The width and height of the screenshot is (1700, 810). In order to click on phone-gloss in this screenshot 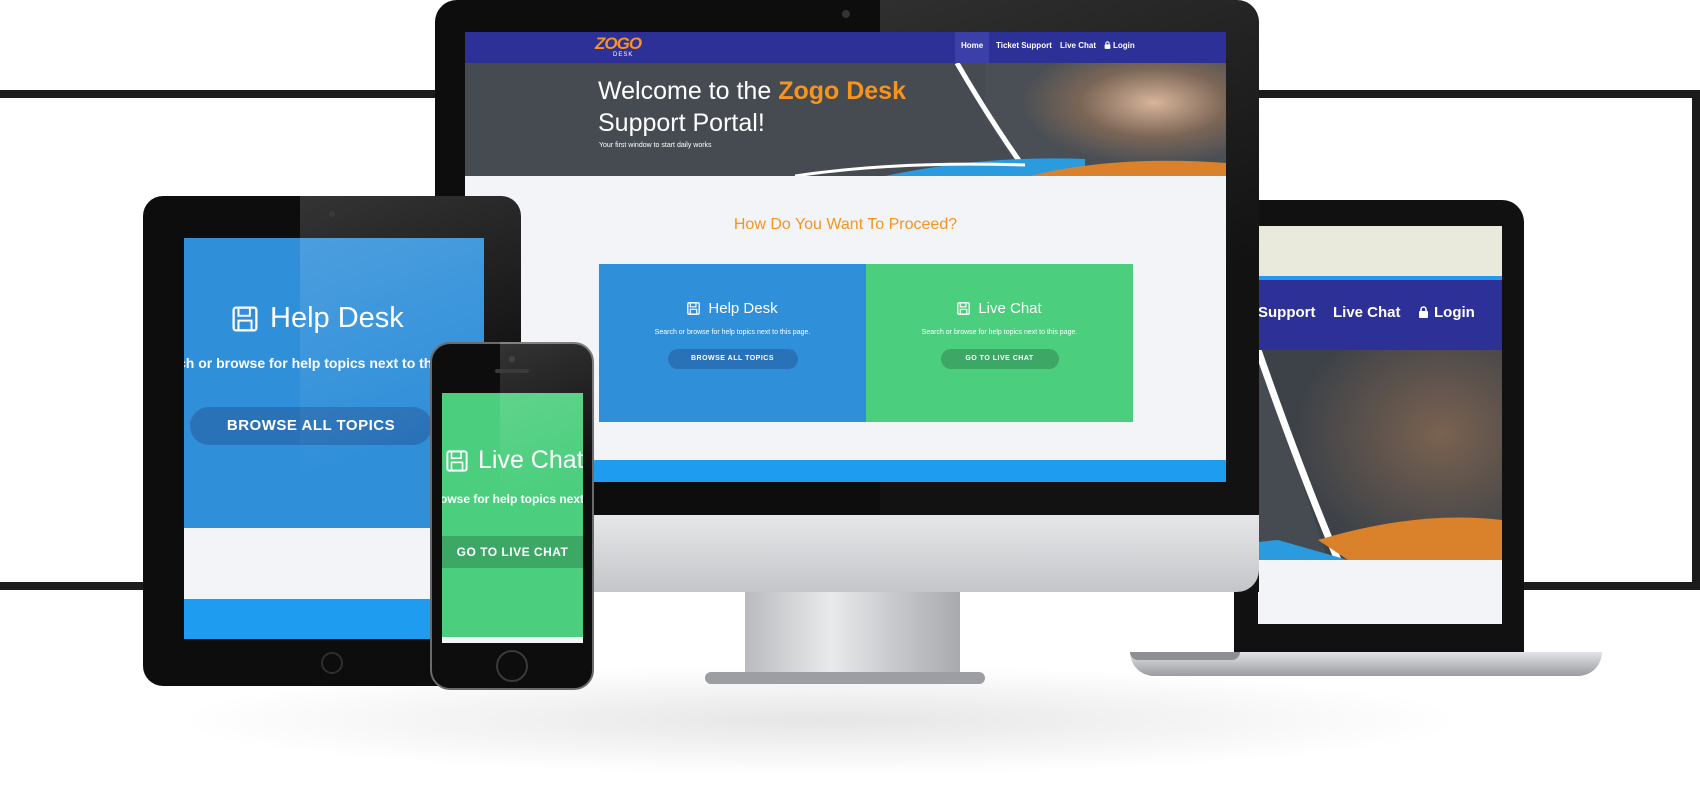, I will do `click(547, 516)`.